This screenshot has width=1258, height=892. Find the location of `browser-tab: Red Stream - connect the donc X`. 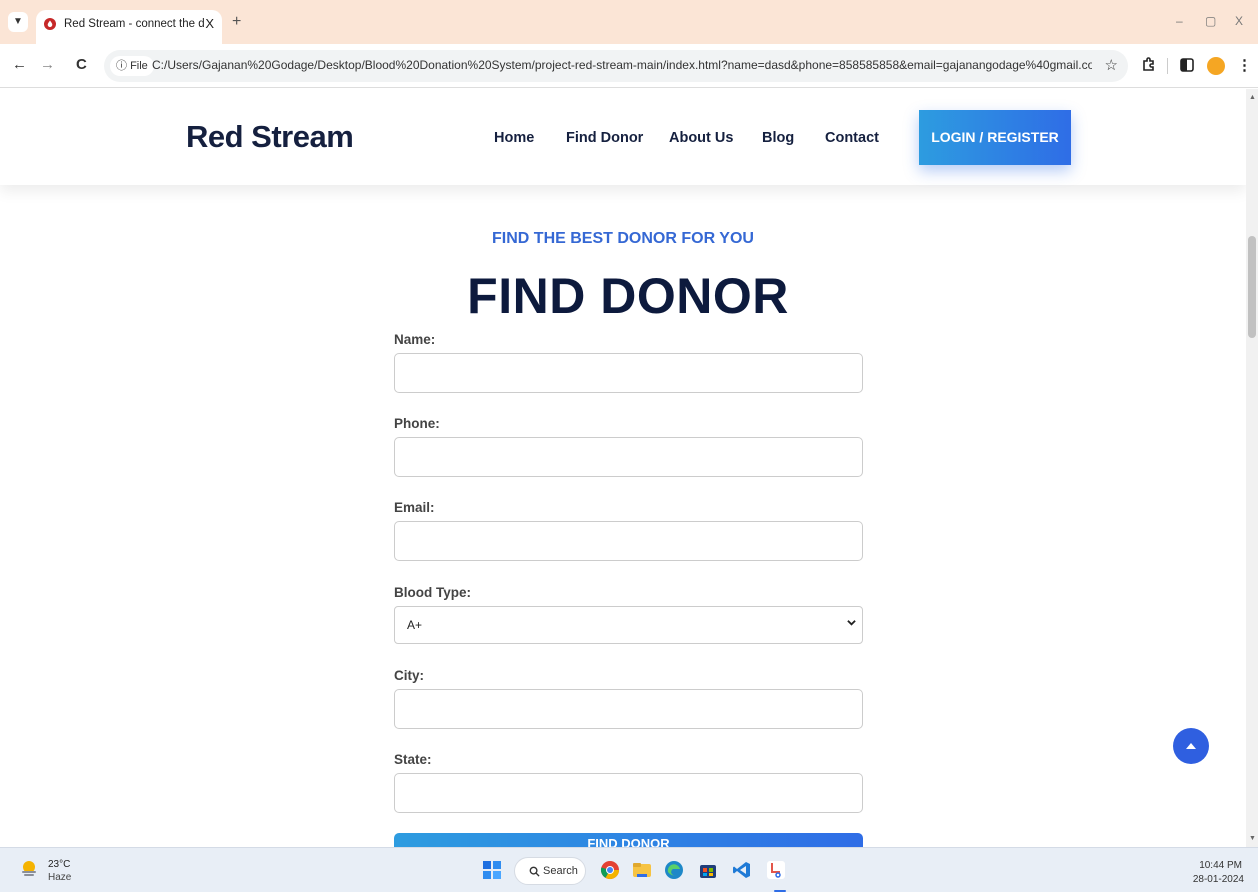

browser-tab: Red Stream - connect the donc X is located at coordinates (129, 27).